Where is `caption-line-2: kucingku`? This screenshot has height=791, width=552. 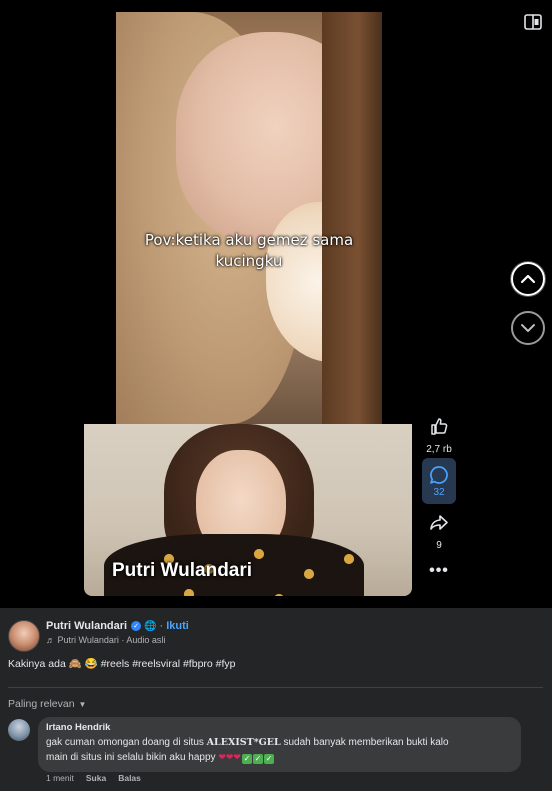 caption-line-2: kucingku is located at coordinates (249, 261).